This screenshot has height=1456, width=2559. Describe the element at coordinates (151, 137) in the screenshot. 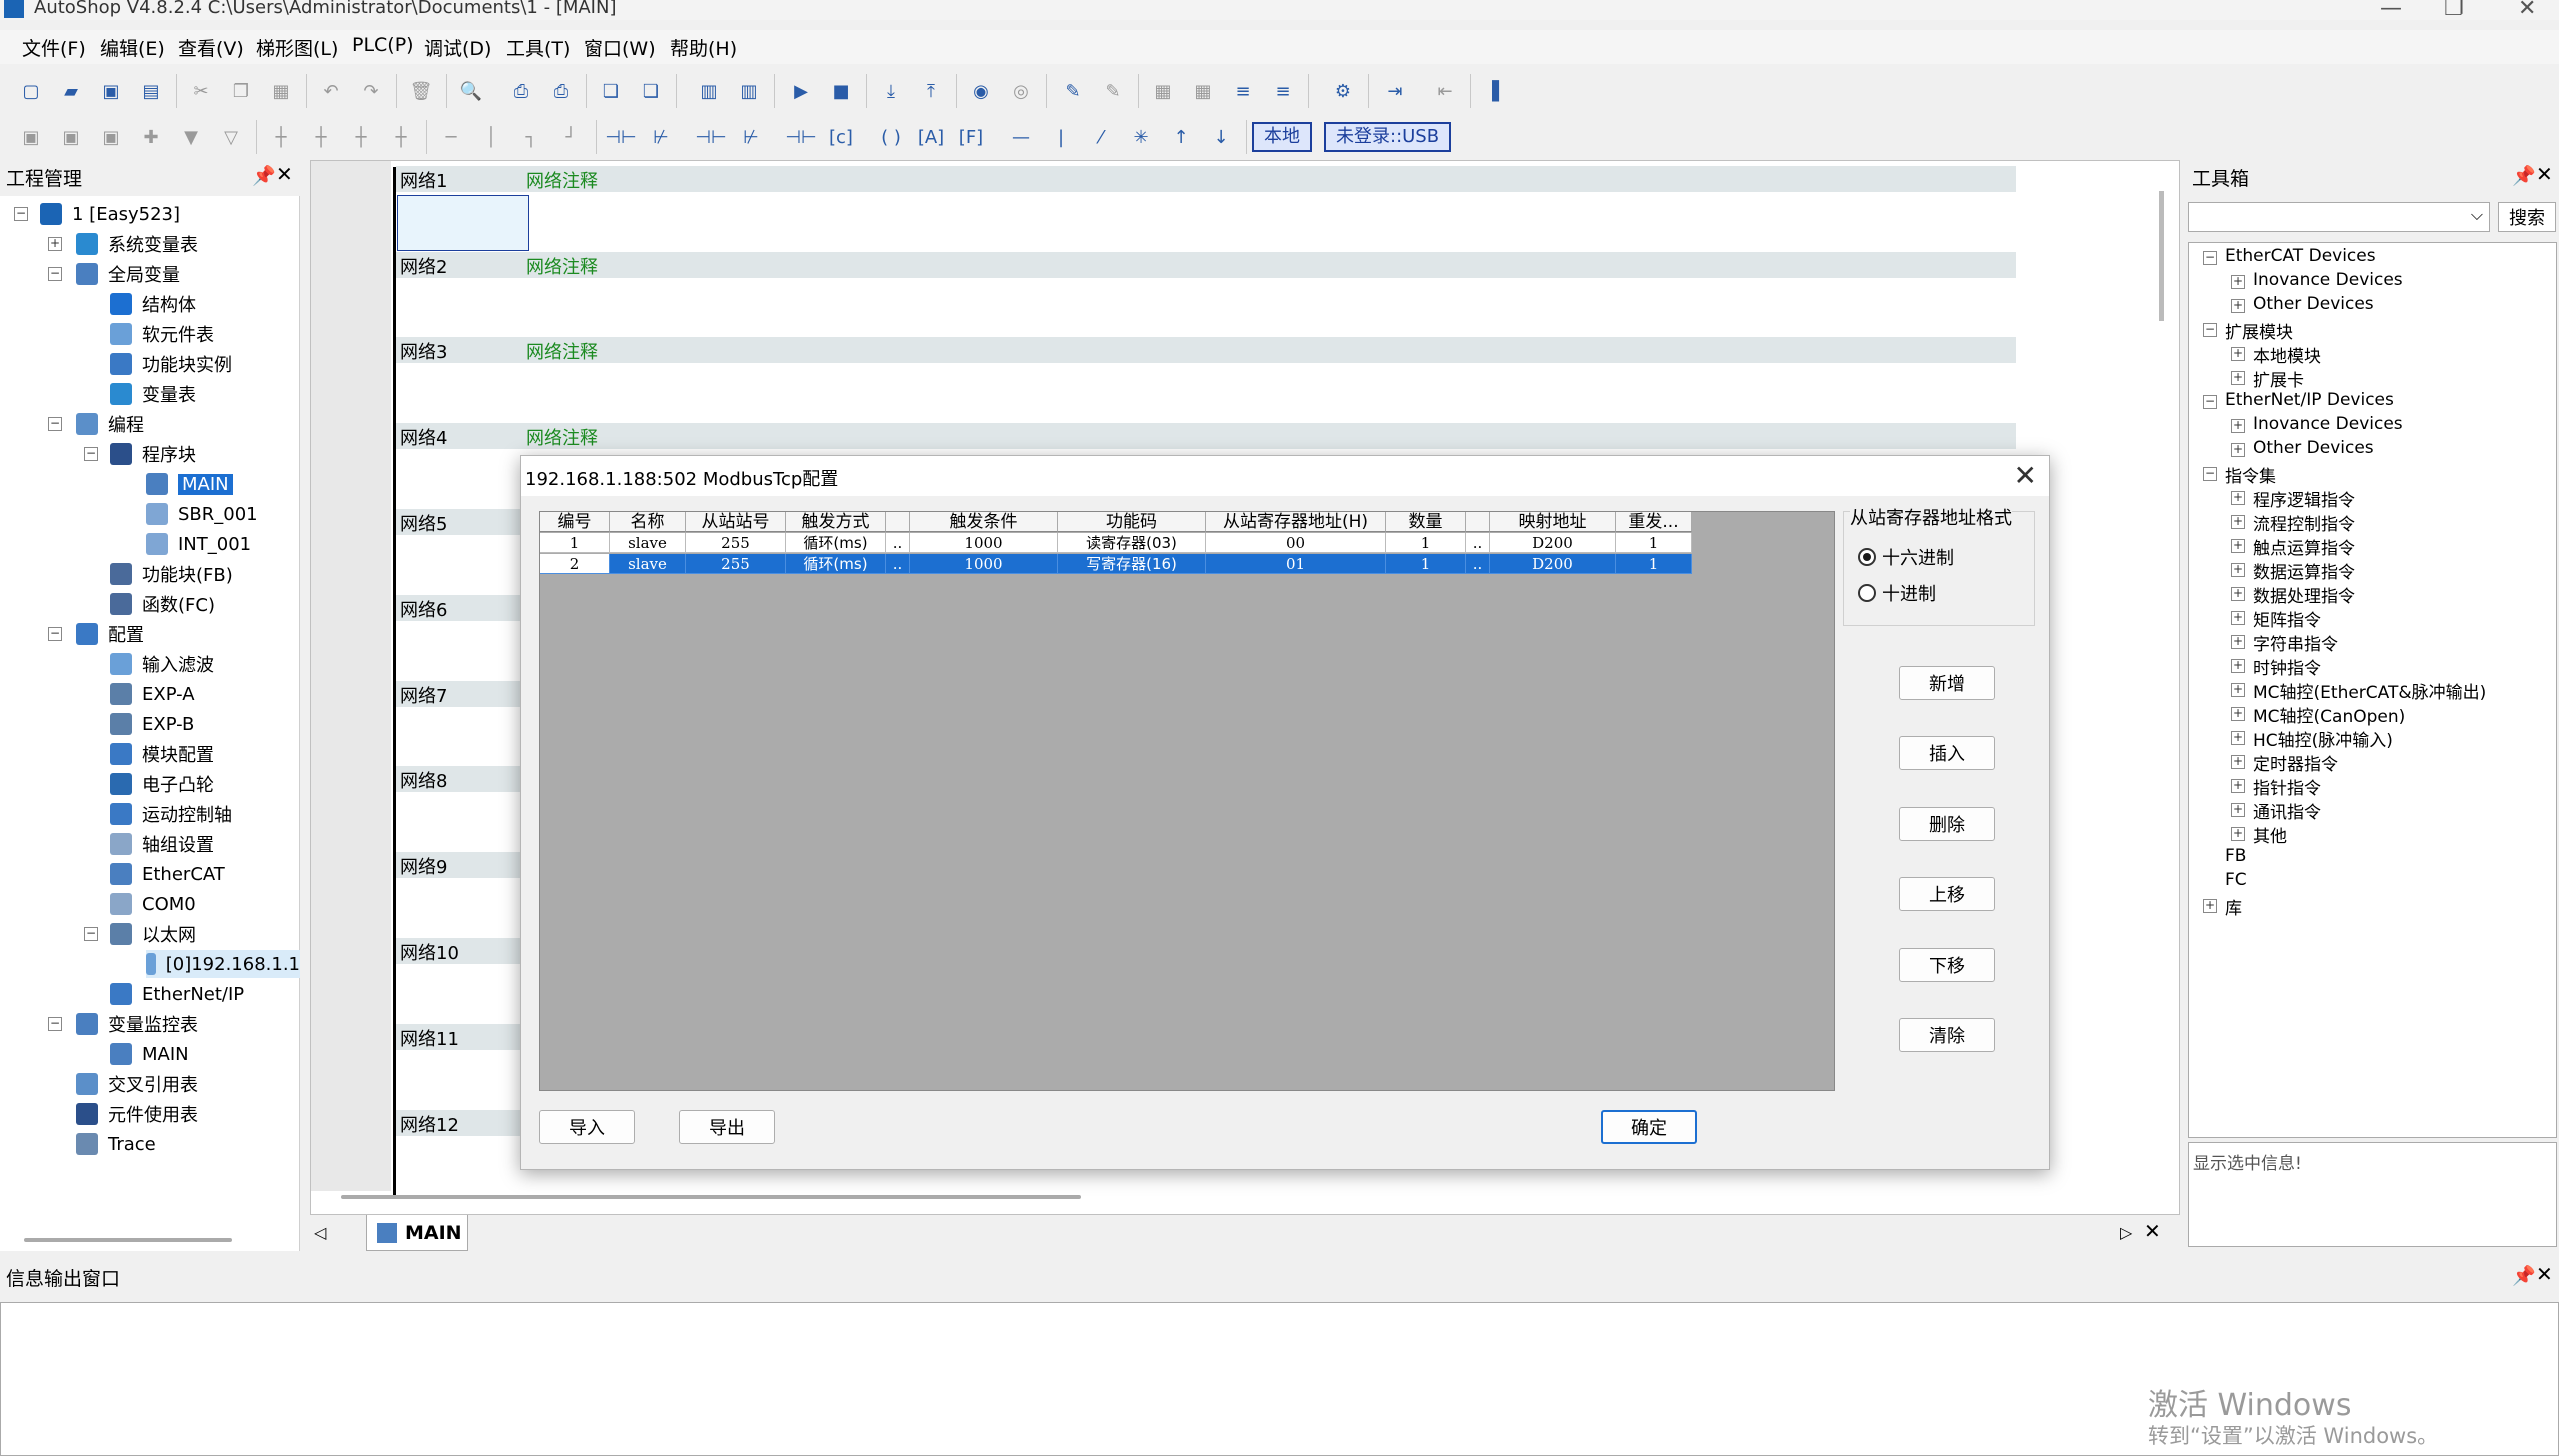

I see `insert-contact-icon: ✚` at that location.